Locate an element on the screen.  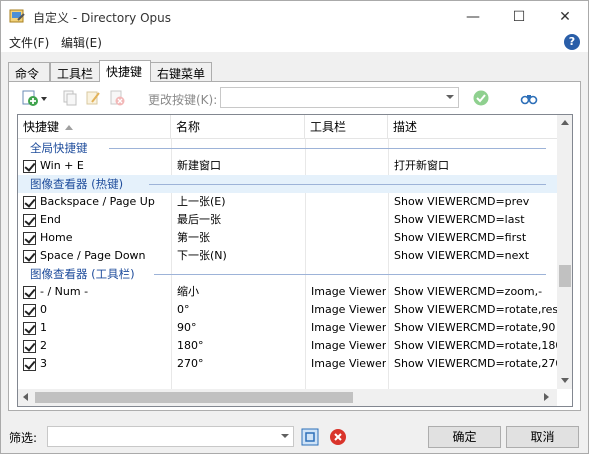
name-cell: 180° is located at coordinates (190, 345).